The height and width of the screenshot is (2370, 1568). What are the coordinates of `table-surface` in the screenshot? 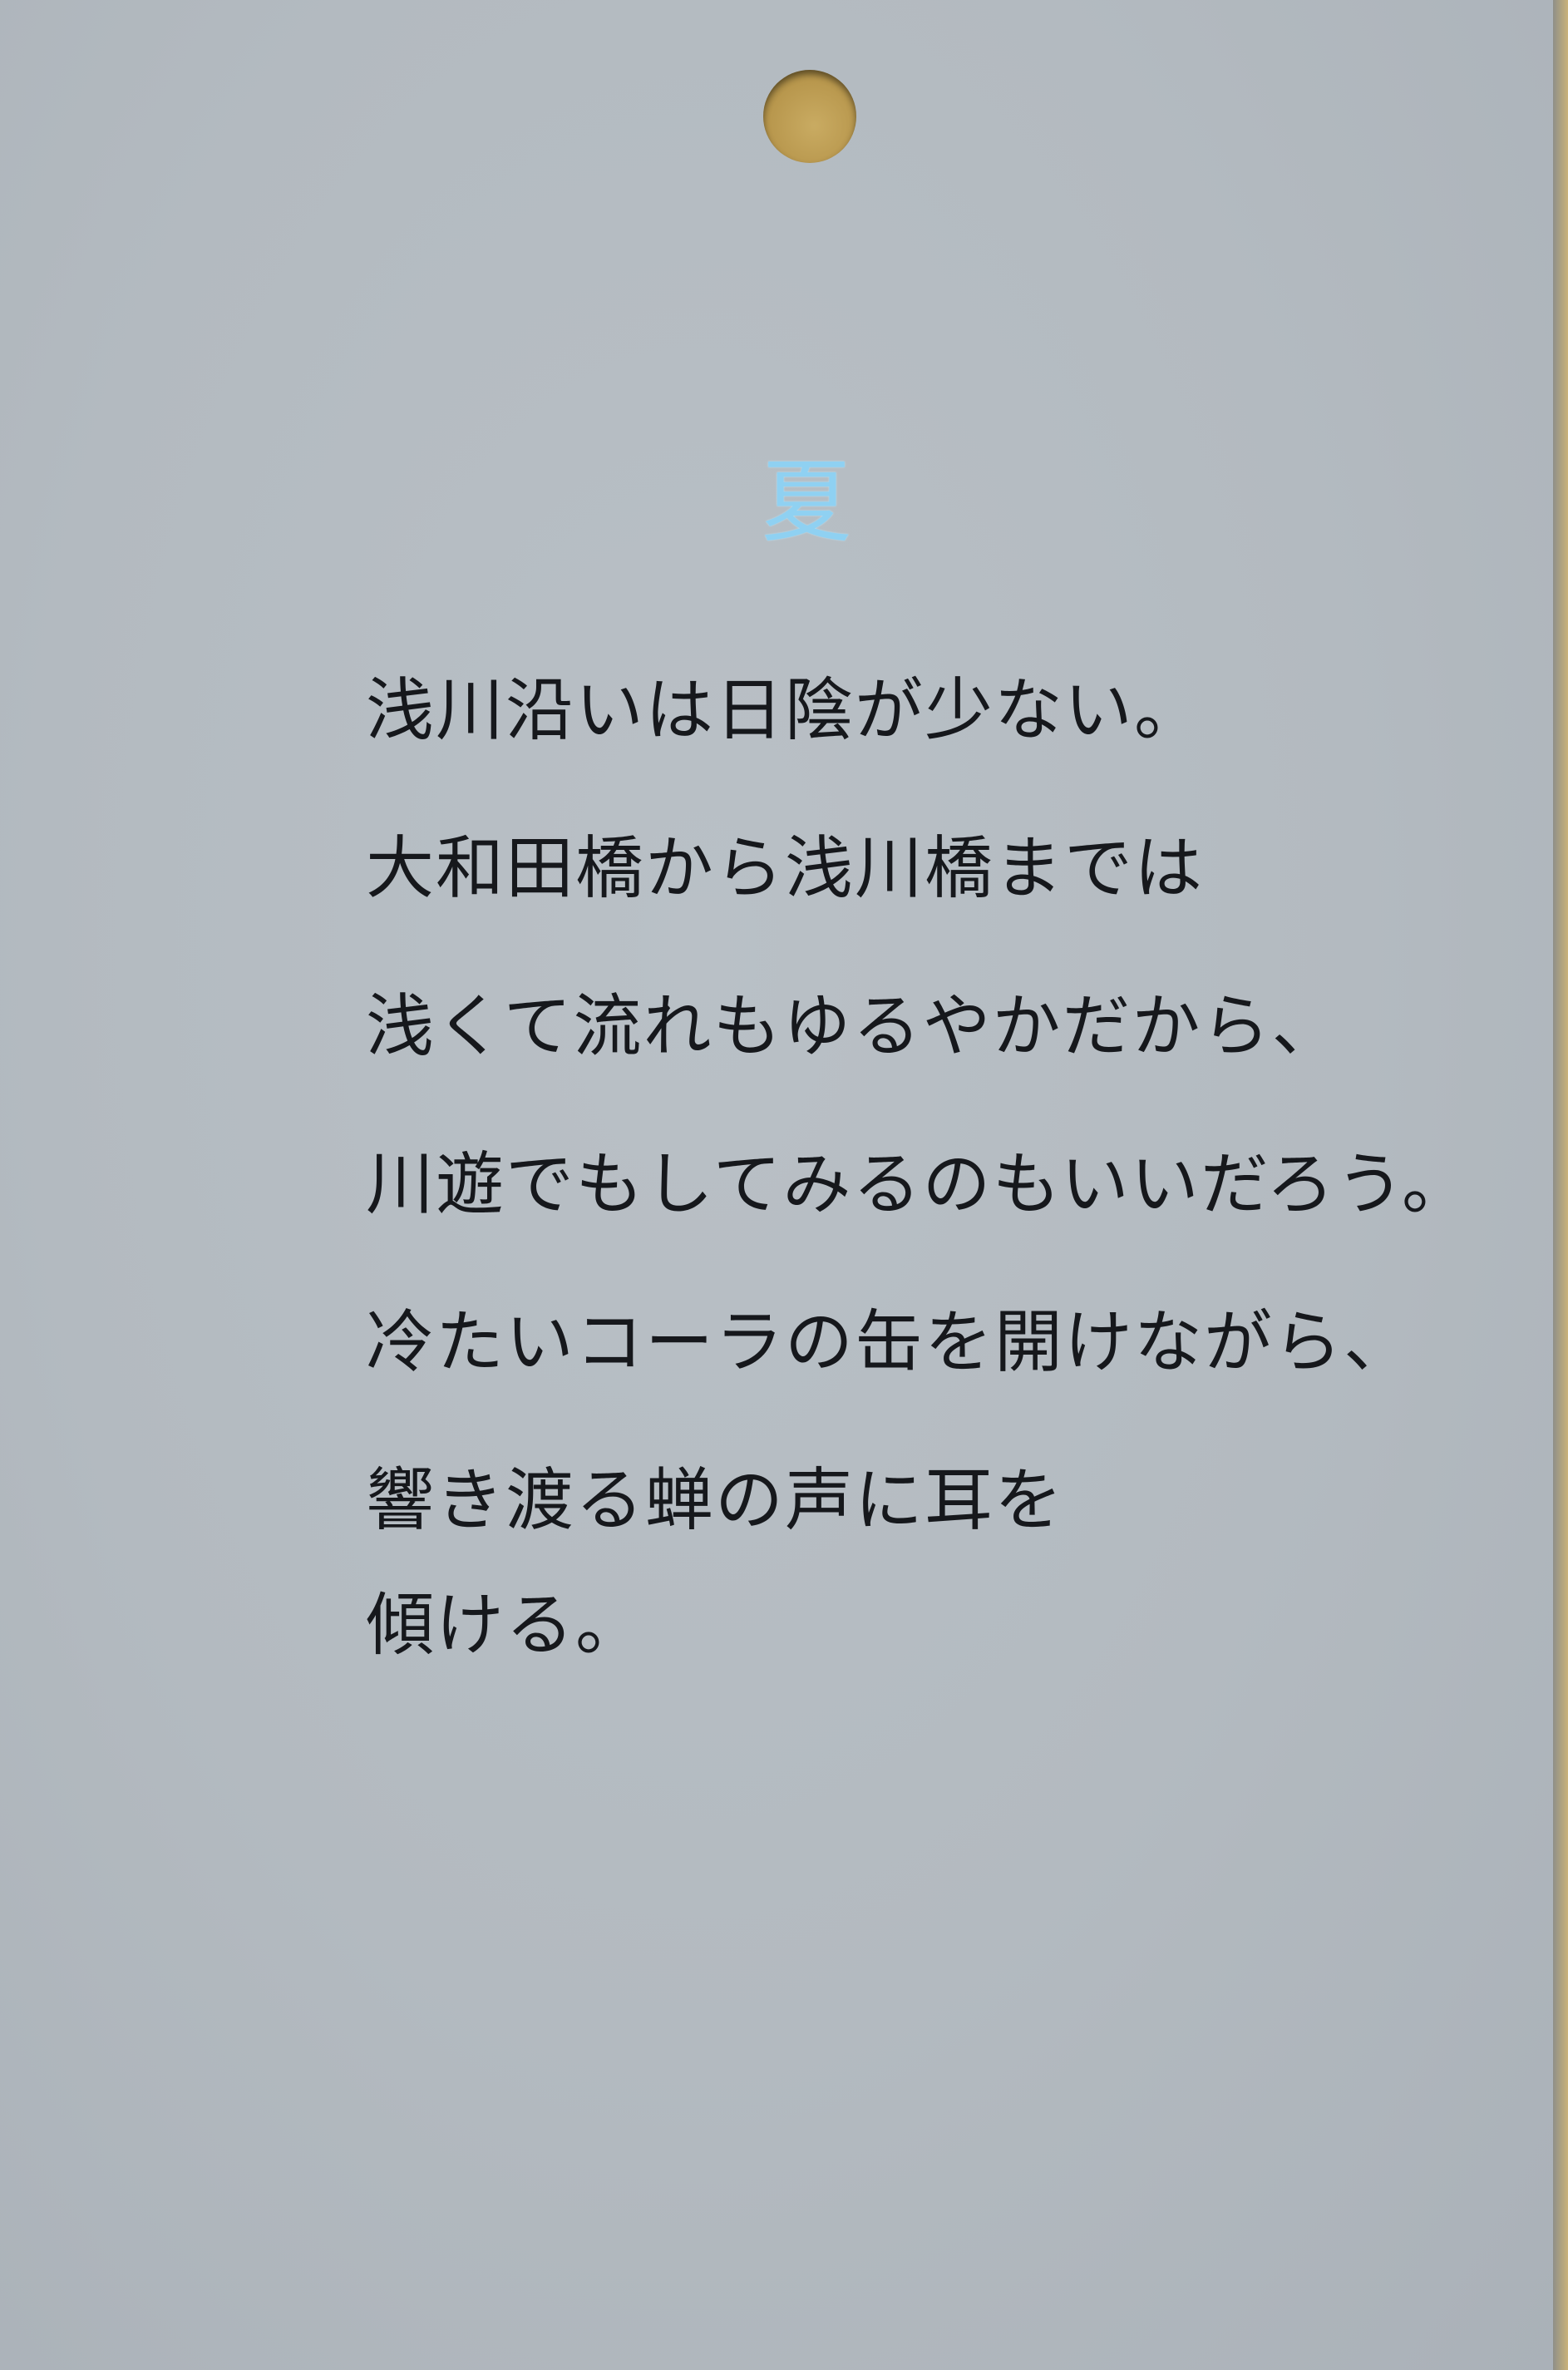 It's located at (1560, 1185).